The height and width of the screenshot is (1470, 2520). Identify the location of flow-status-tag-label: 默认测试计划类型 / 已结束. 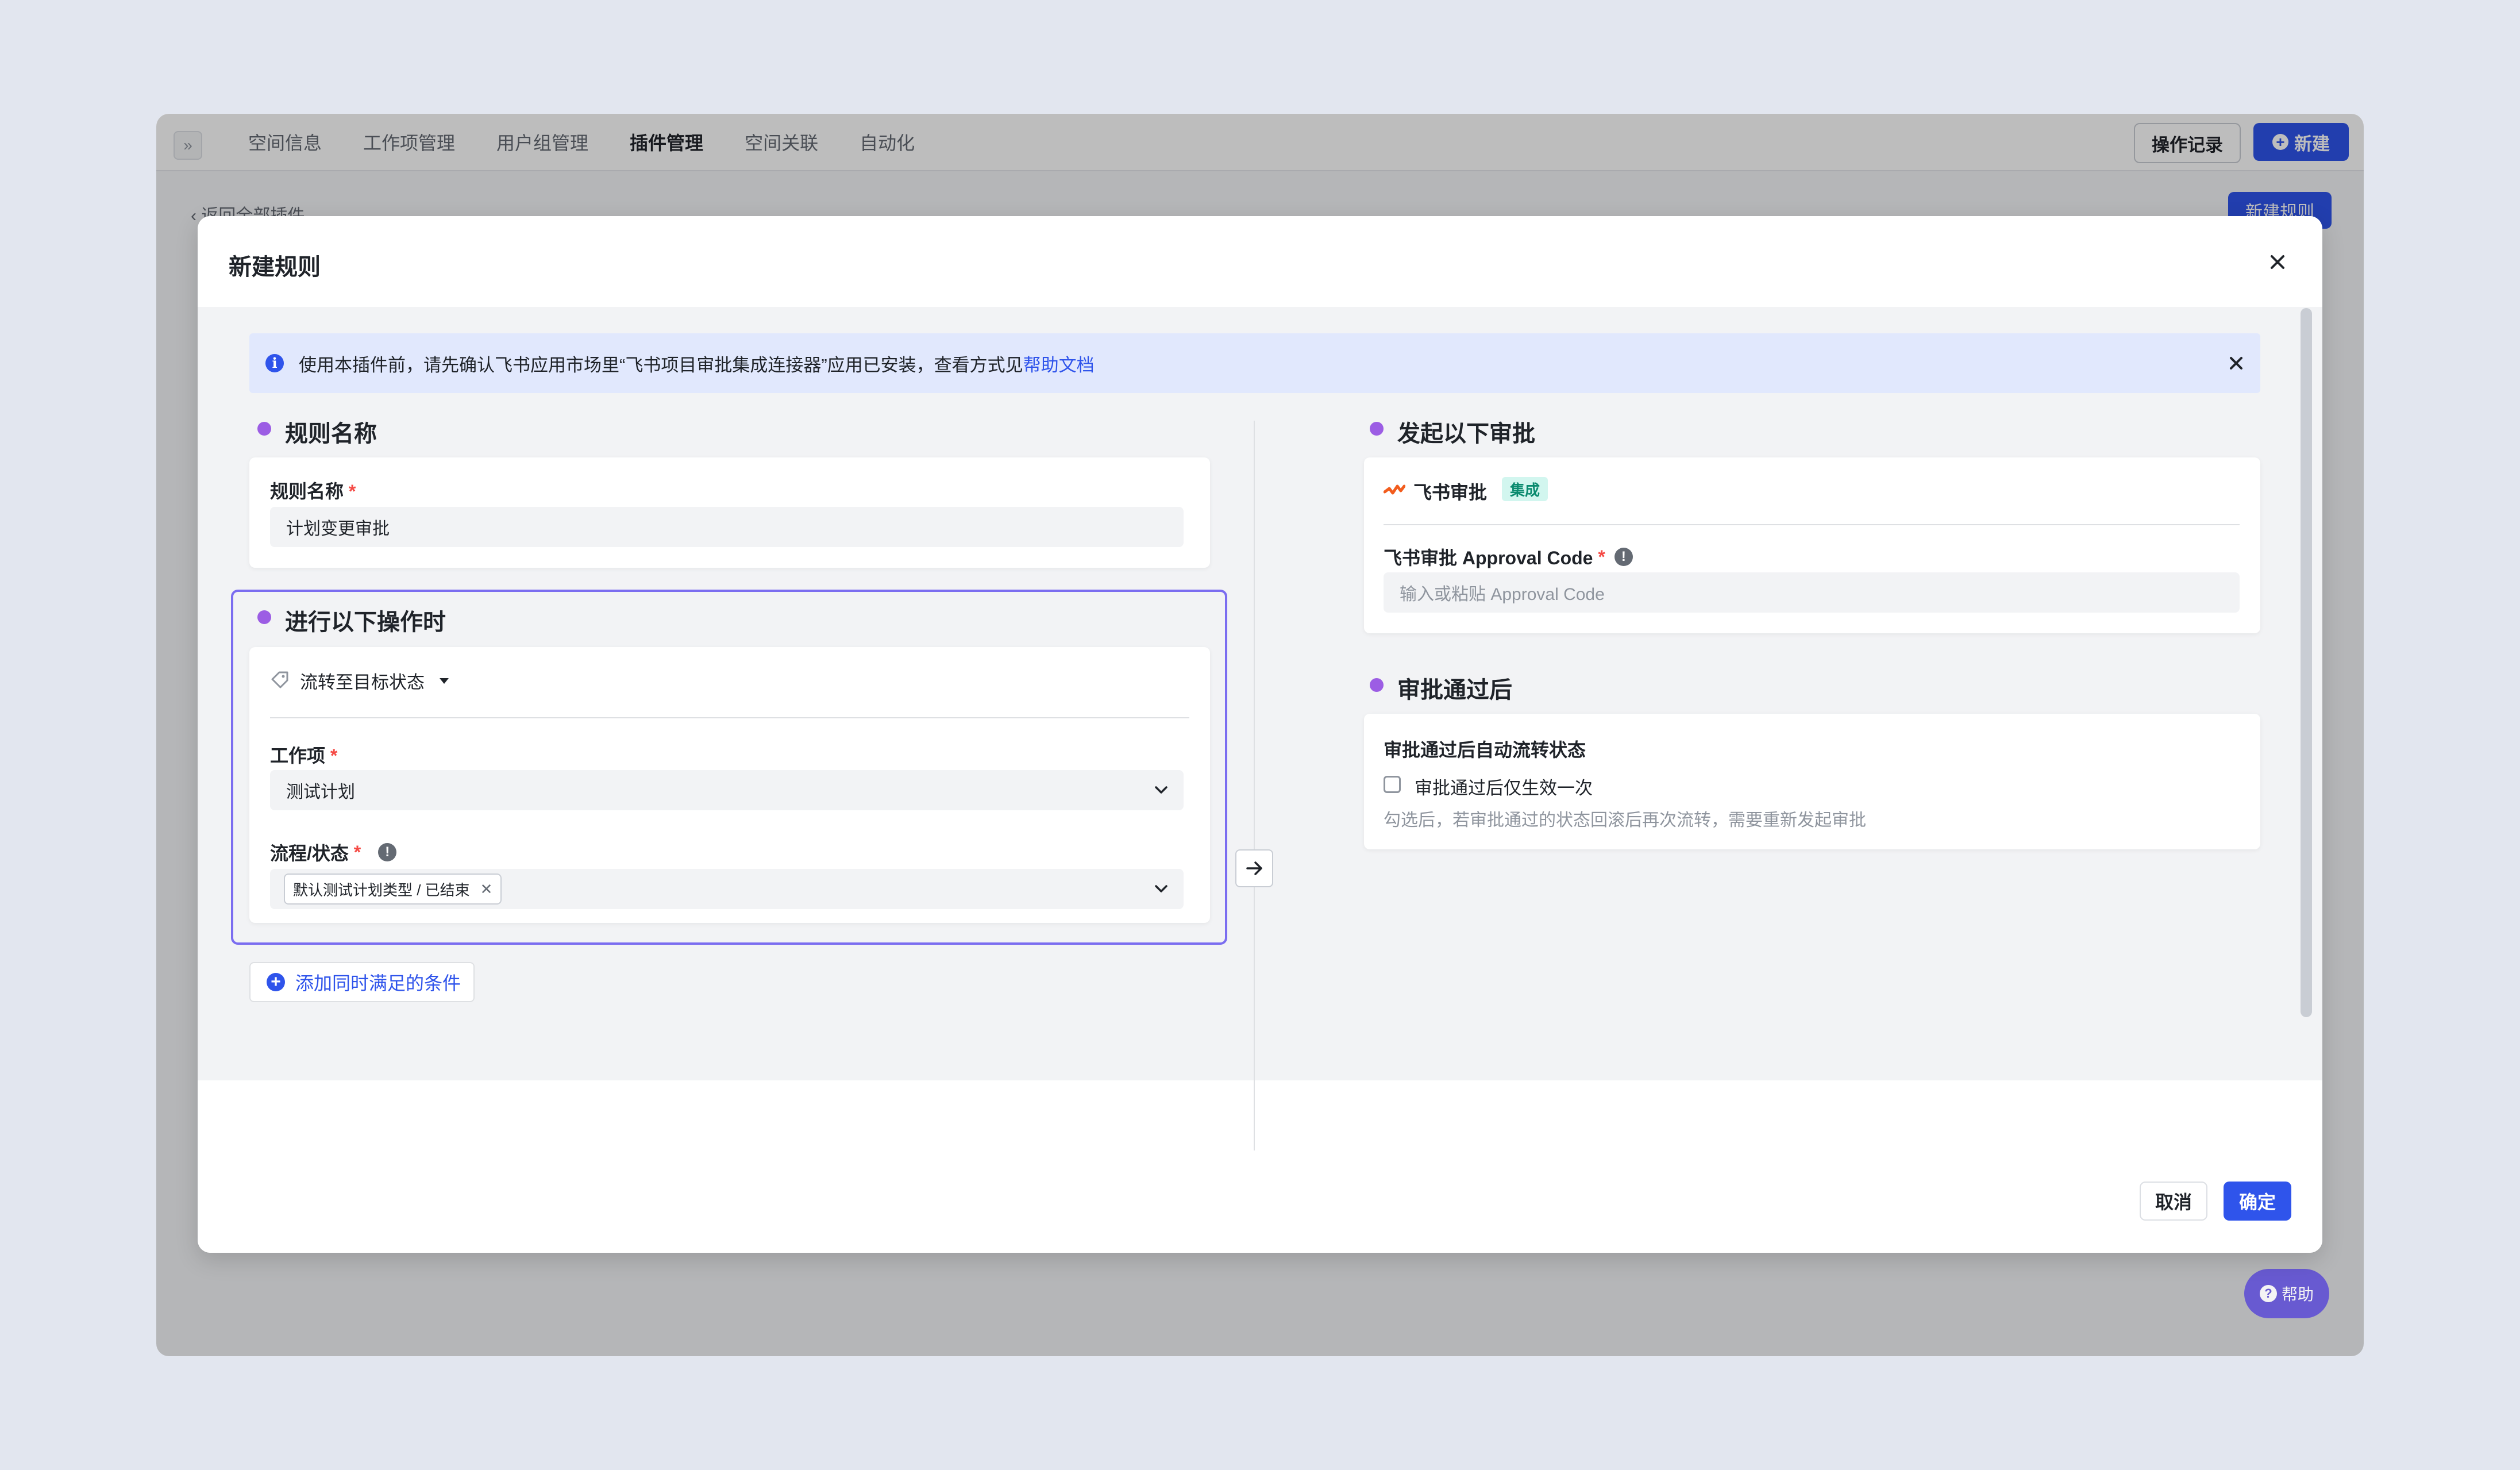
(382, 890).